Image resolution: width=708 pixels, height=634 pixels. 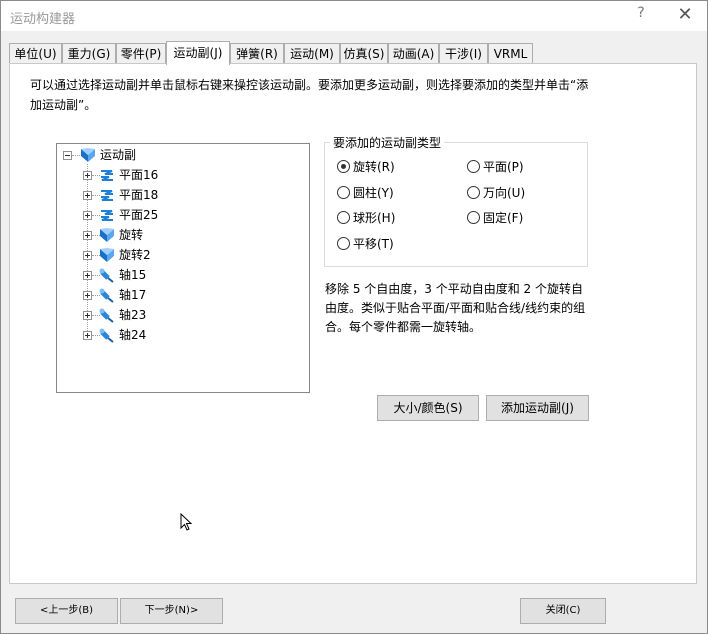 I want to click on radio-label: 平移(T), so click(x=373, y=244).